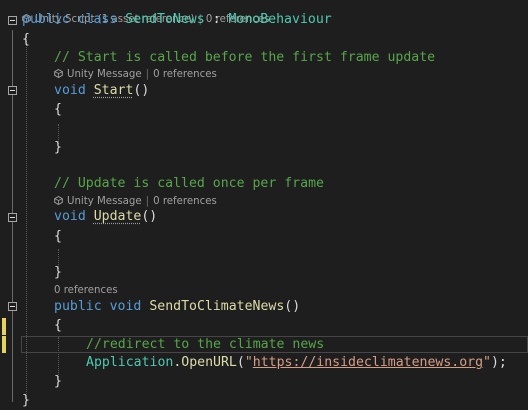 This screenshot has height=410, width=528. I want to click on codelens-update: Unity Message | 0 references, so click(264, 202).